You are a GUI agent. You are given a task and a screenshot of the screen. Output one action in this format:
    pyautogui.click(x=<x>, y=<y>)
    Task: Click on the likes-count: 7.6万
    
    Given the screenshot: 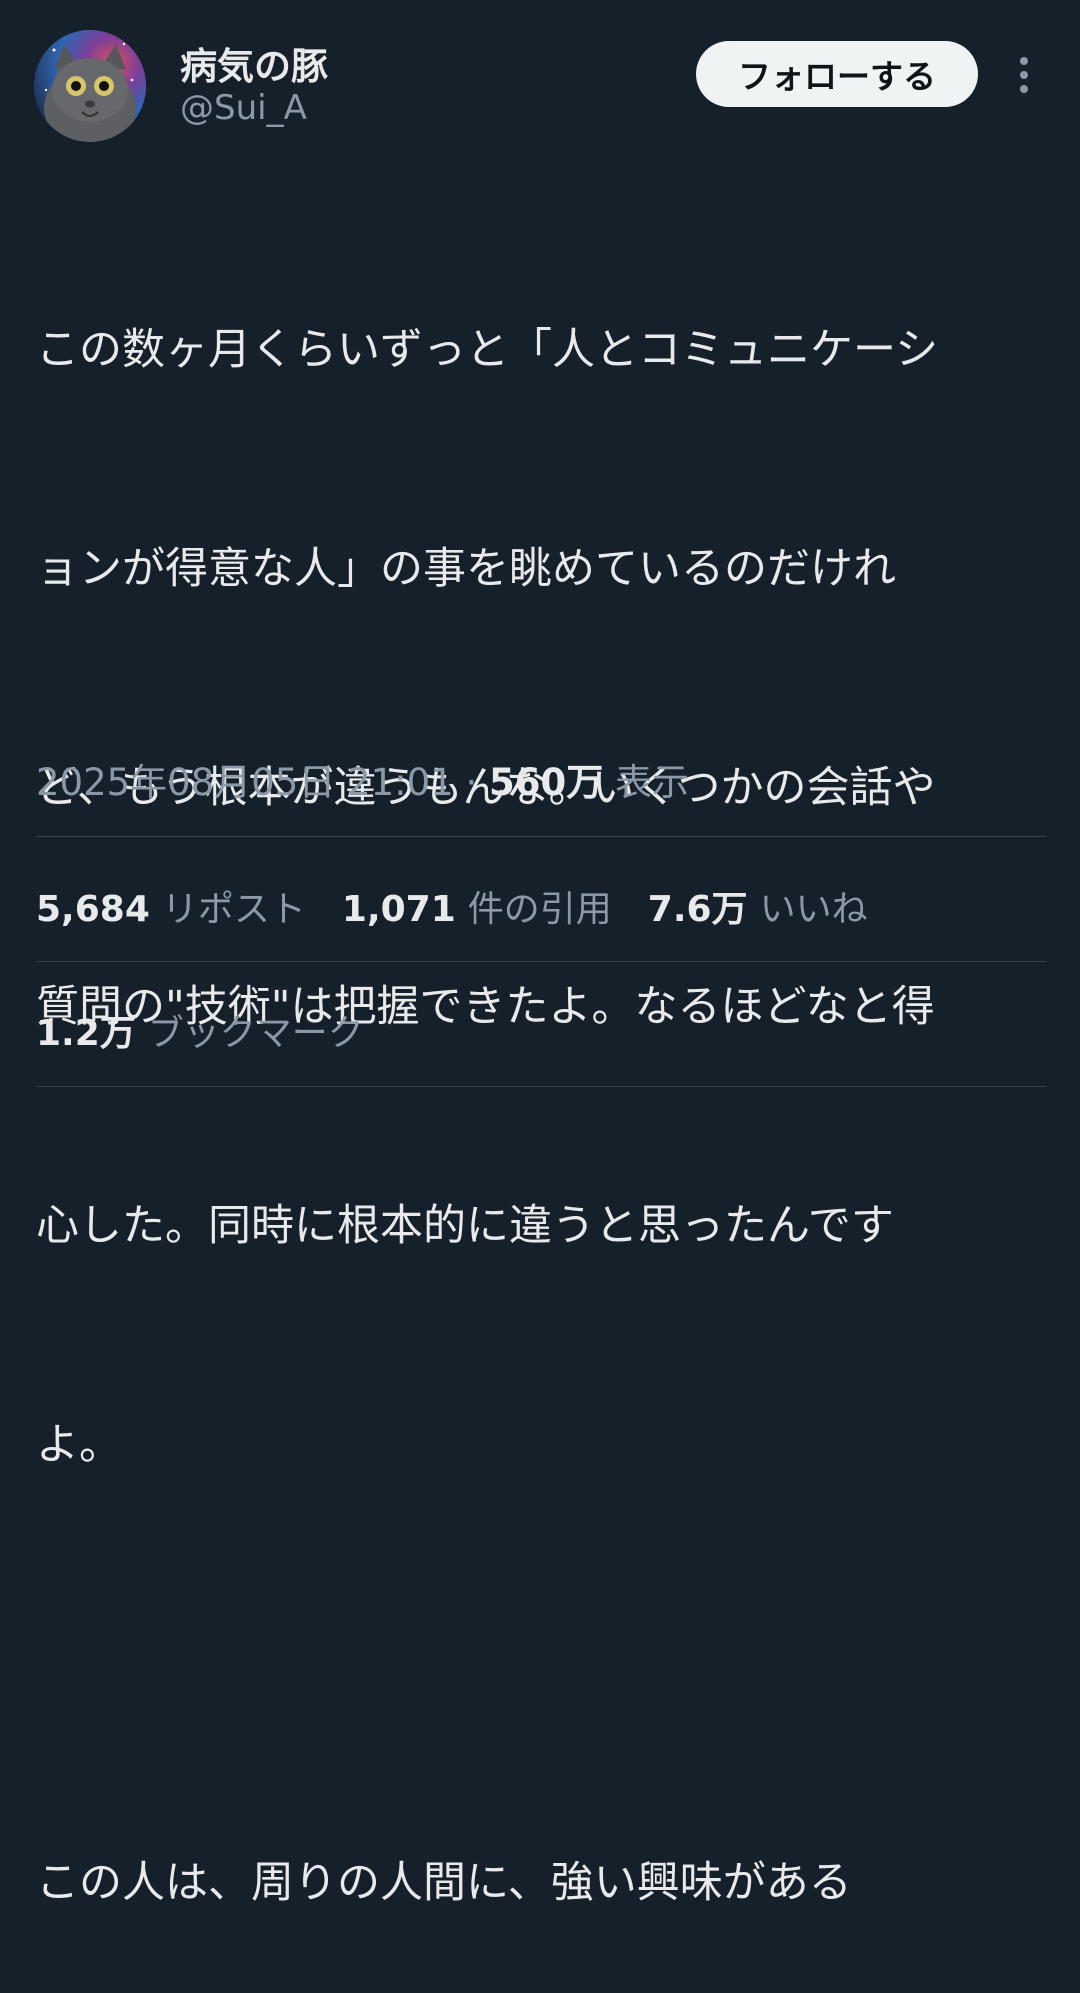 What is the action you would take?
    pyautogui.click(x=697, y=909)
    